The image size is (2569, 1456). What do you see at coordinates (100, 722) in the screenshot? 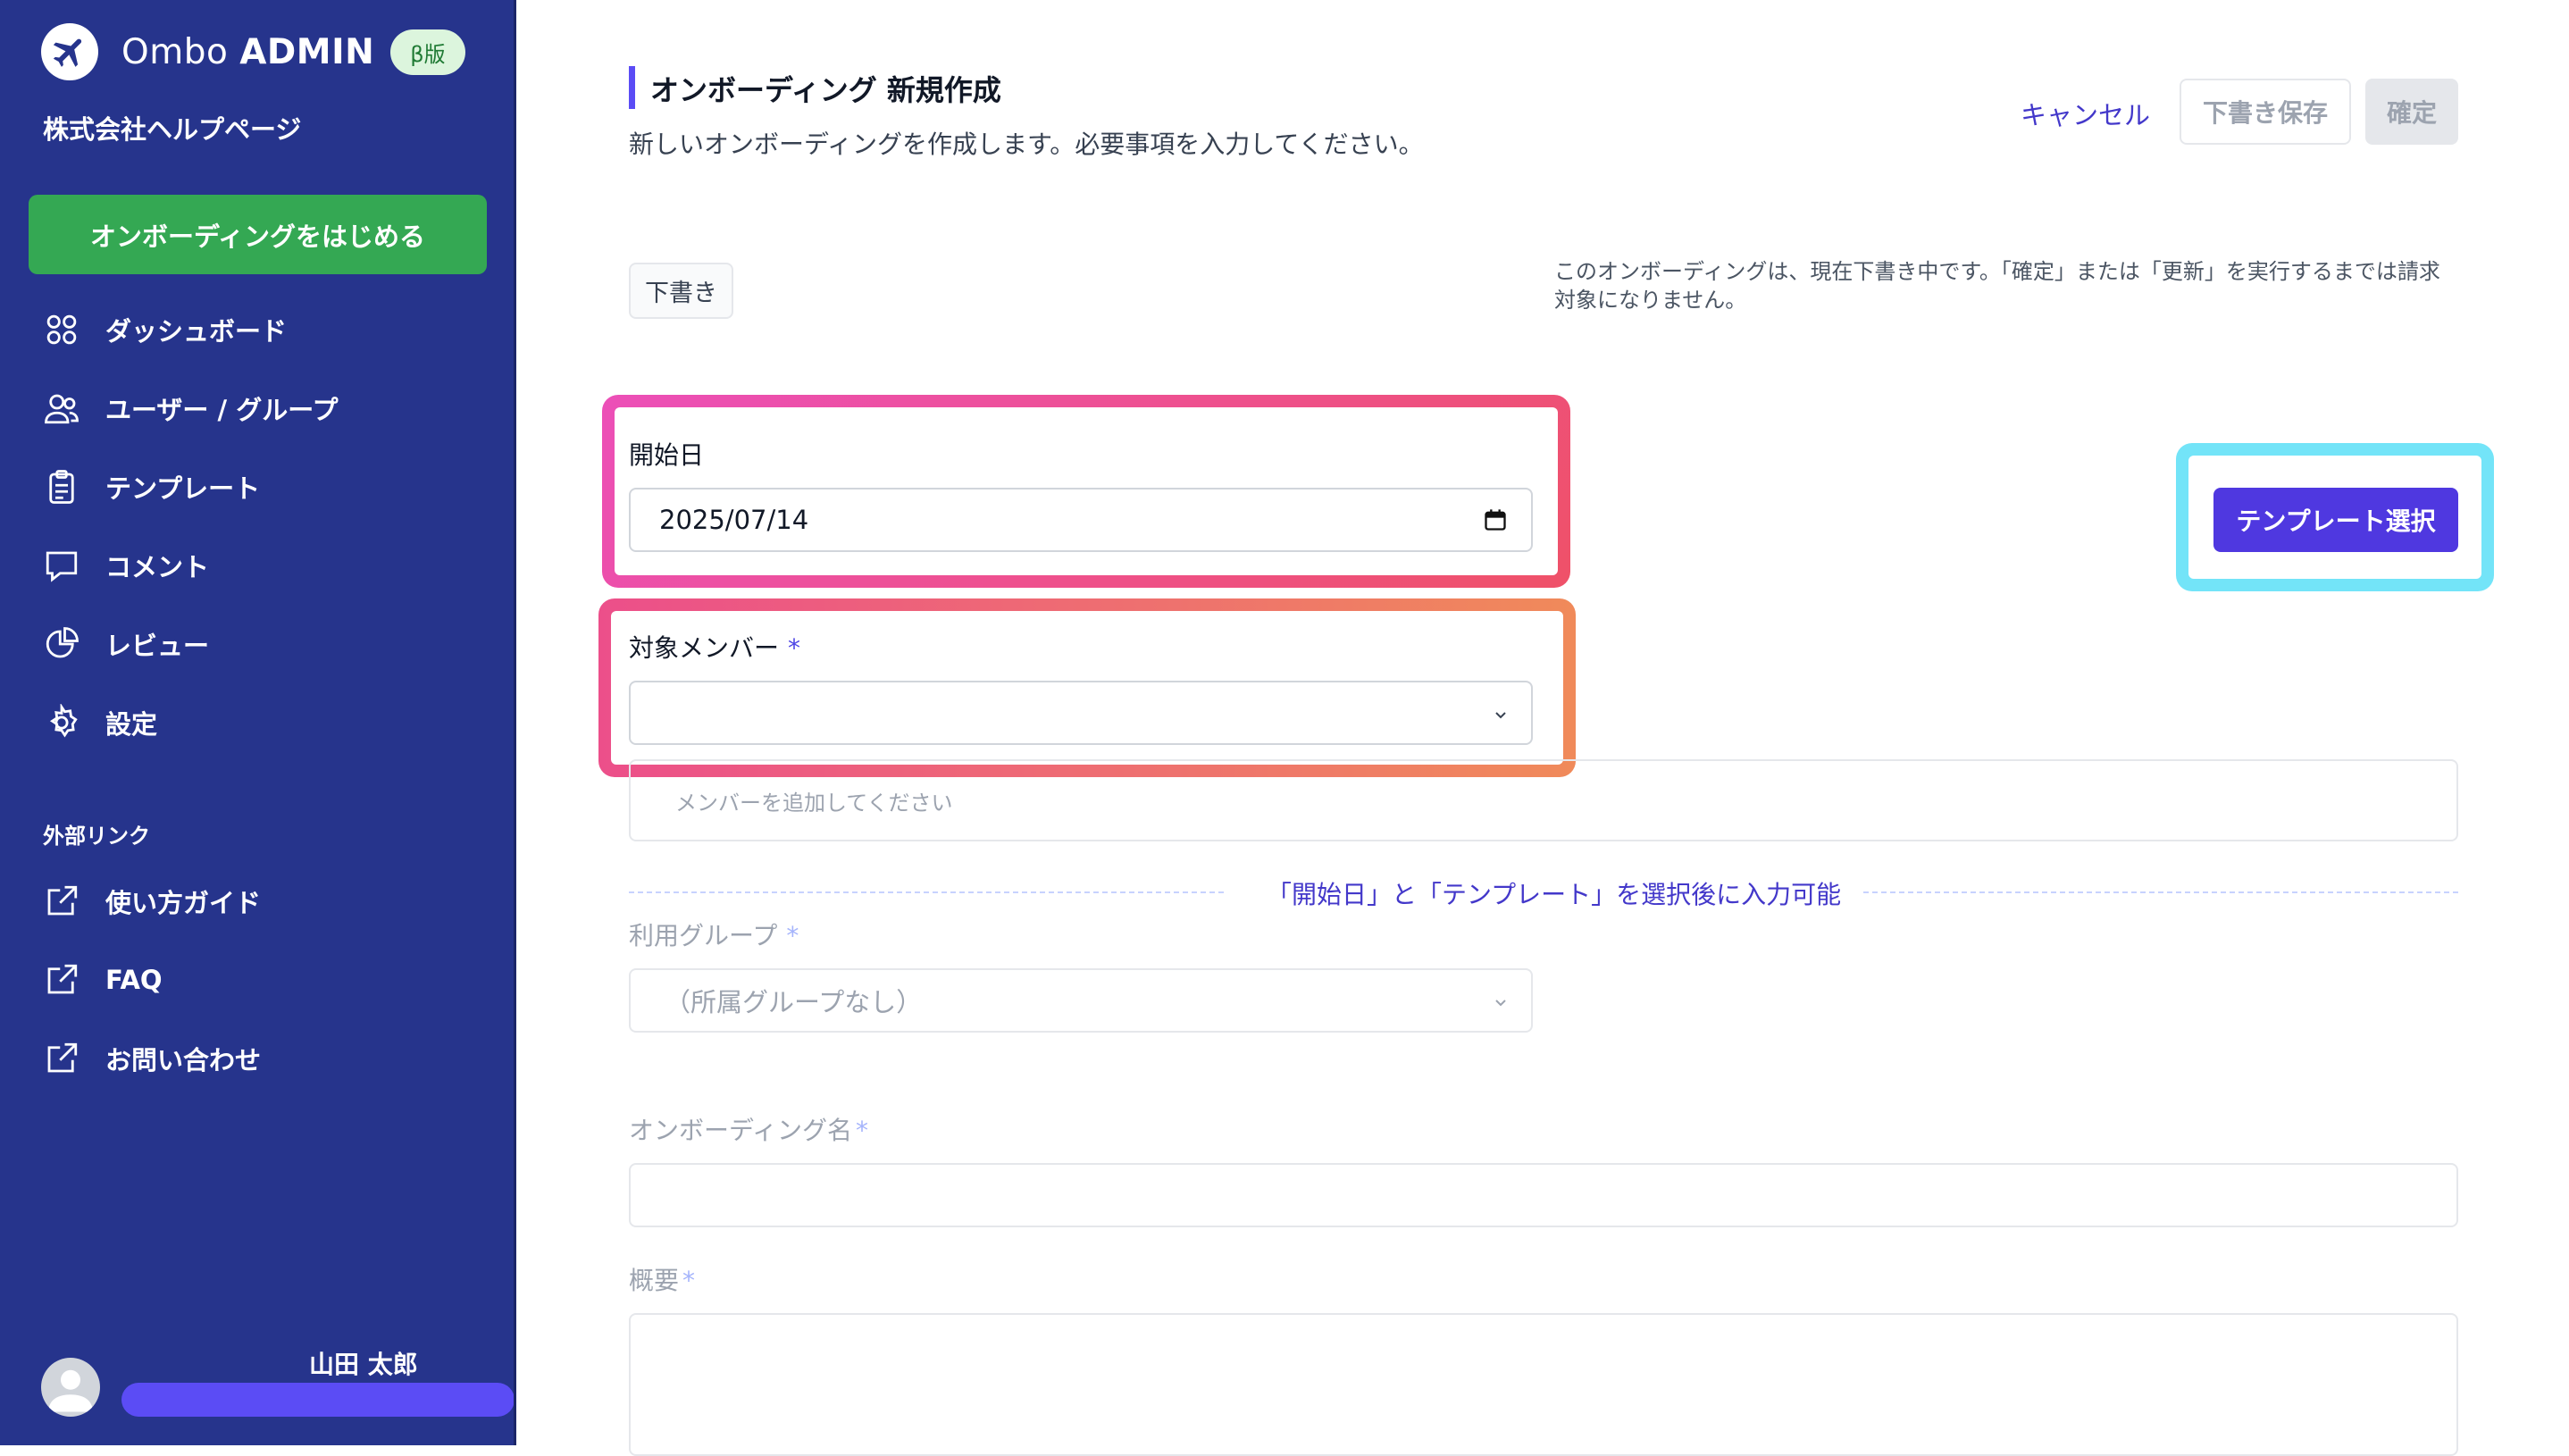
I see `sidebar-item-settings: 設定` at bounding box center [100, 722].